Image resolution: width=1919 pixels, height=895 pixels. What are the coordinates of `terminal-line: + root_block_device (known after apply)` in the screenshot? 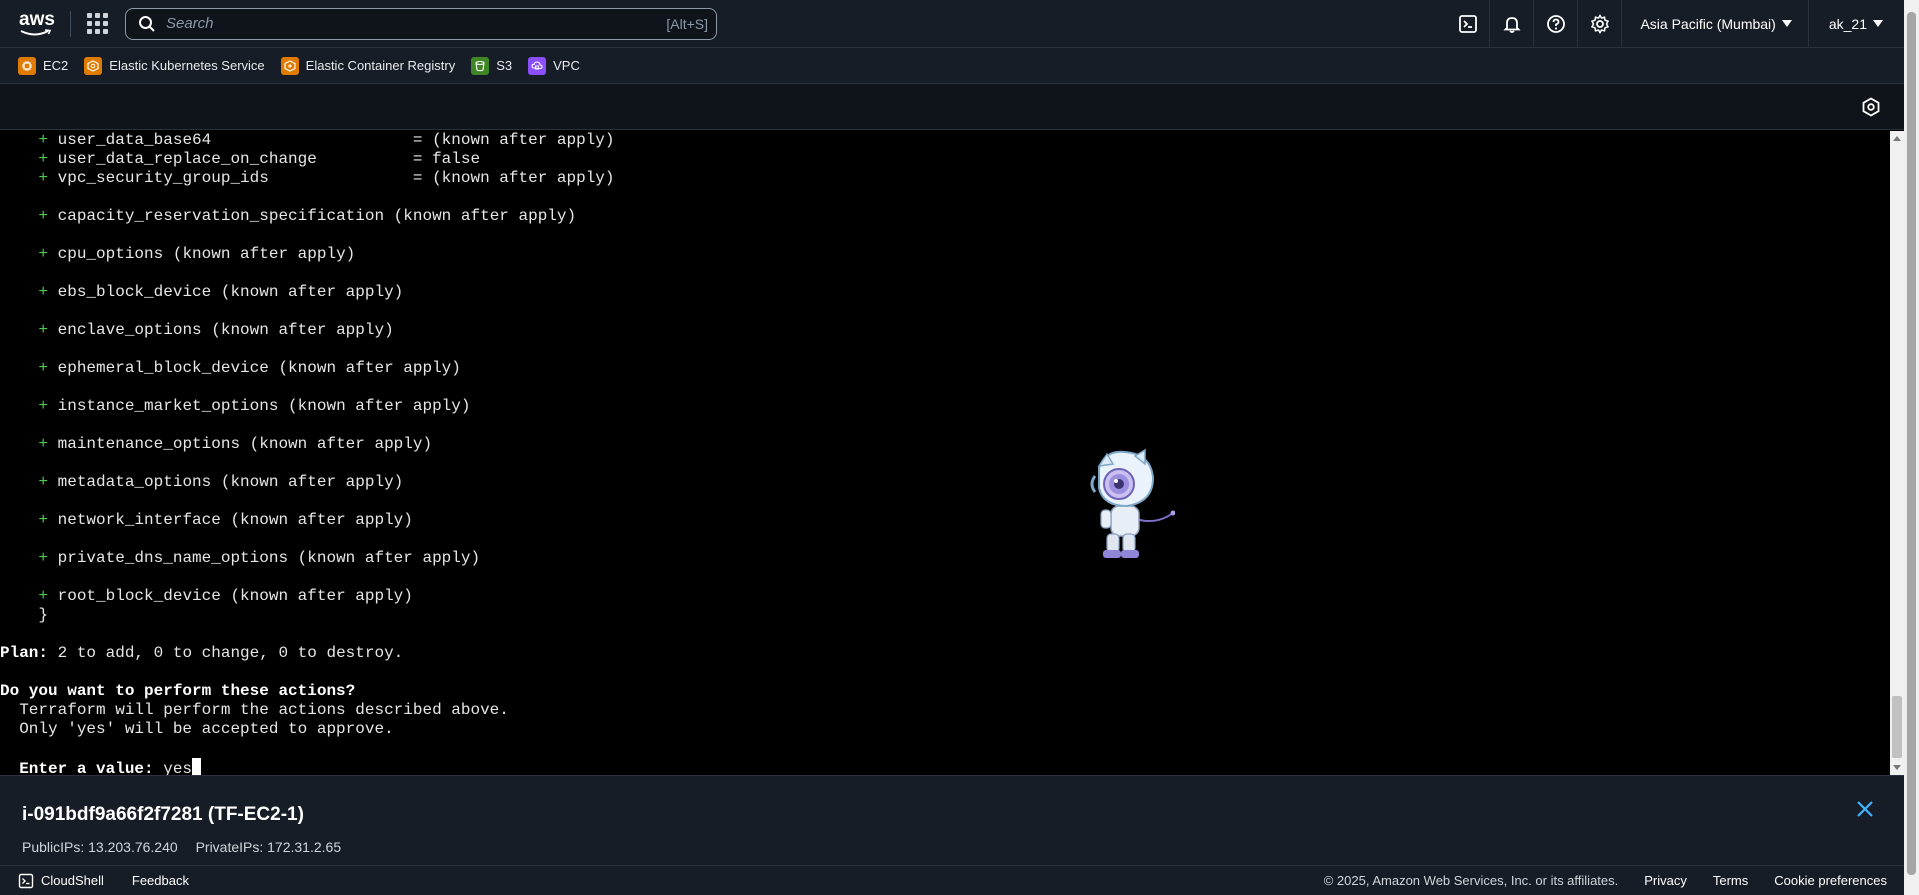 It's located at (945, 596).